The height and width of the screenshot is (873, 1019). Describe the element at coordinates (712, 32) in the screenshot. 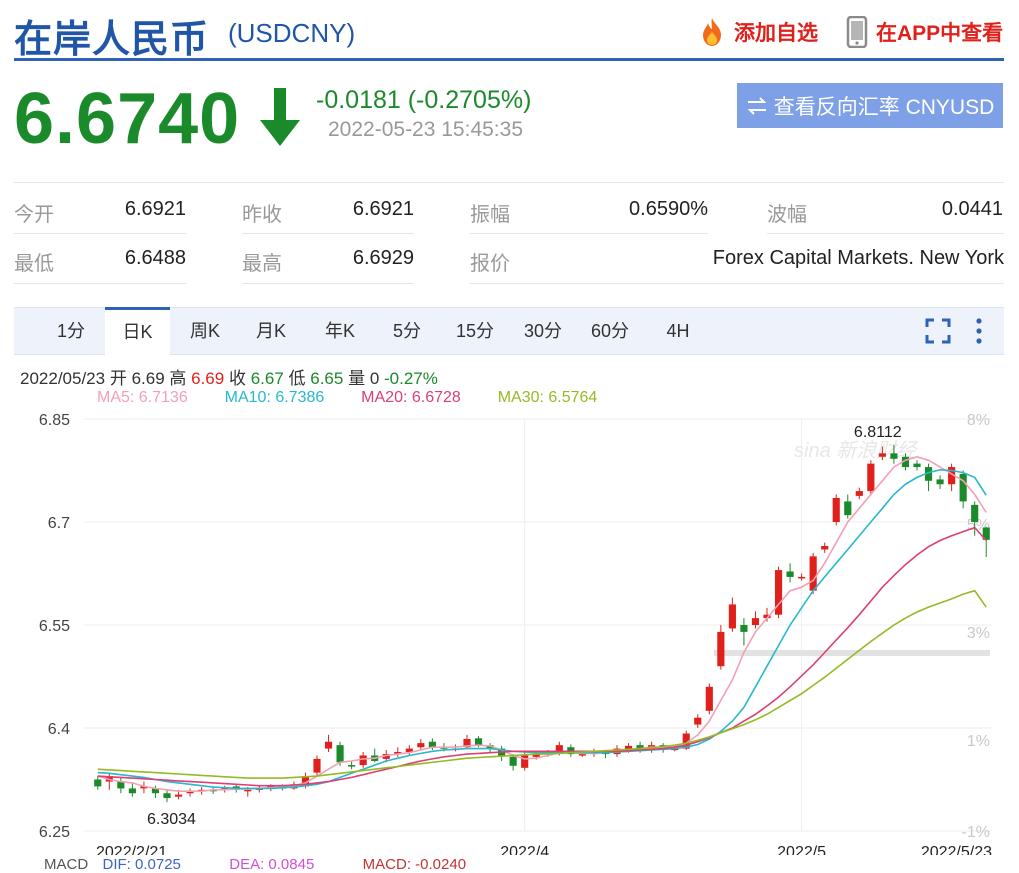

I see `fire-icon` at that location.